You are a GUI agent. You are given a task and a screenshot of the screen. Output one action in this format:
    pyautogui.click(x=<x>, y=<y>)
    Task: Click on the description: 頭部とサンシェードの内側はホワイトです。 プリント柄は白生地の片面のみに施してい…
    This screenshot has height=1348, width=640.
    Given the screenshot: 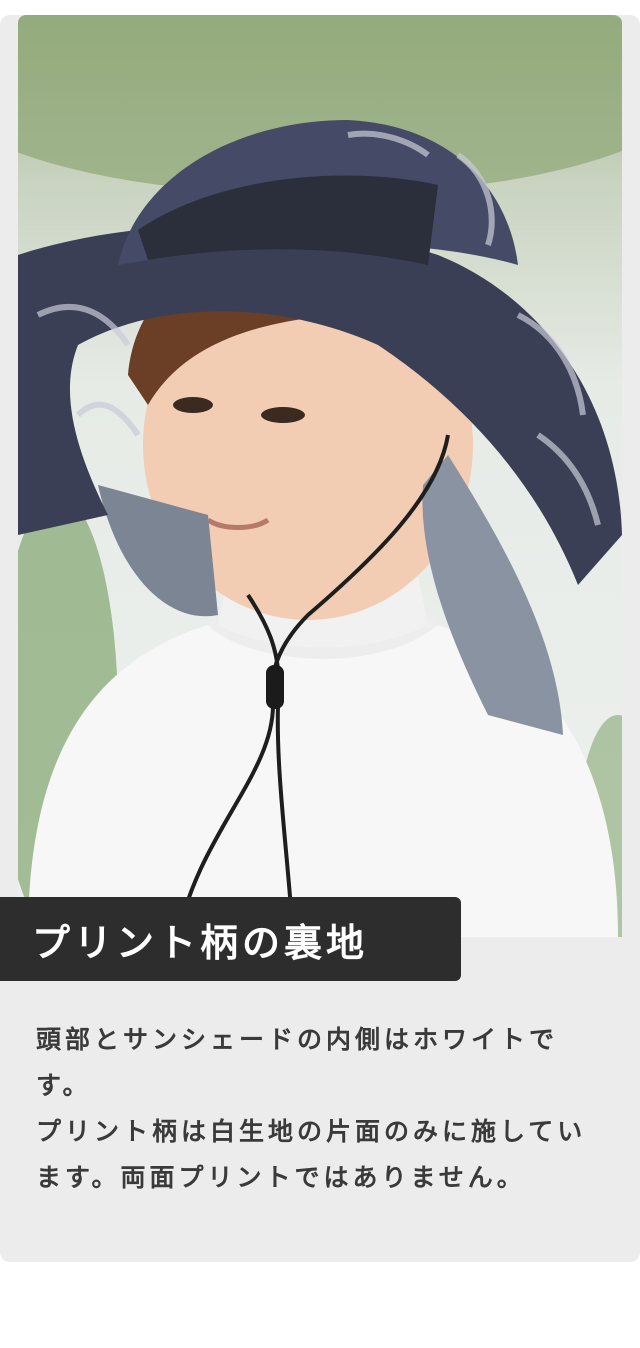 What is the action you would take?
    pyautogui.click(x=322, y=1109)
    